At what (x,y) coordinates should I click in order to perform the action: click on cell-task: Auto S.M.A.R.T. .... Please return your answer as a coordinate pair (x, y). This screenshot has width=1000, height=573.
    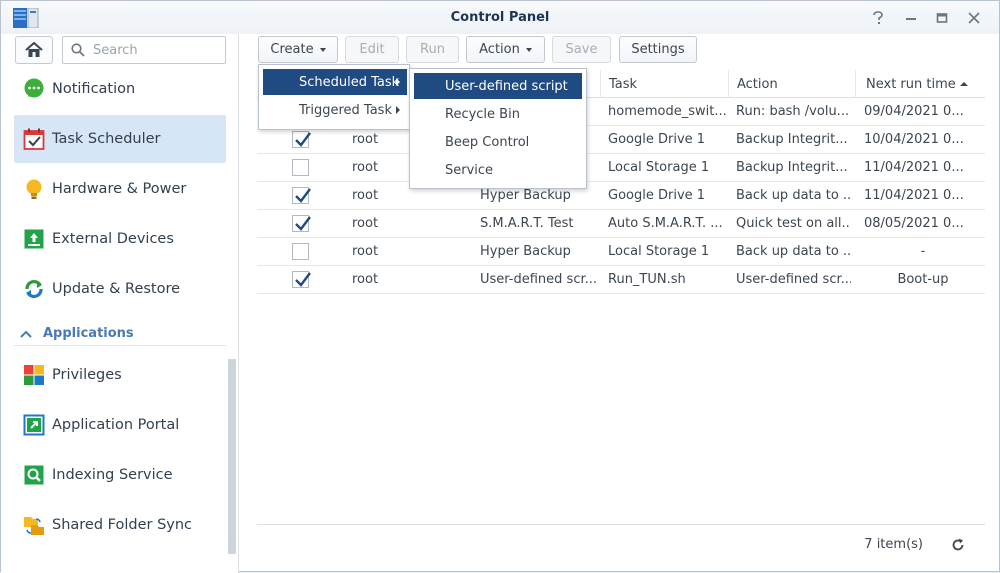
    Looking at the image, I should click on (665, 223).